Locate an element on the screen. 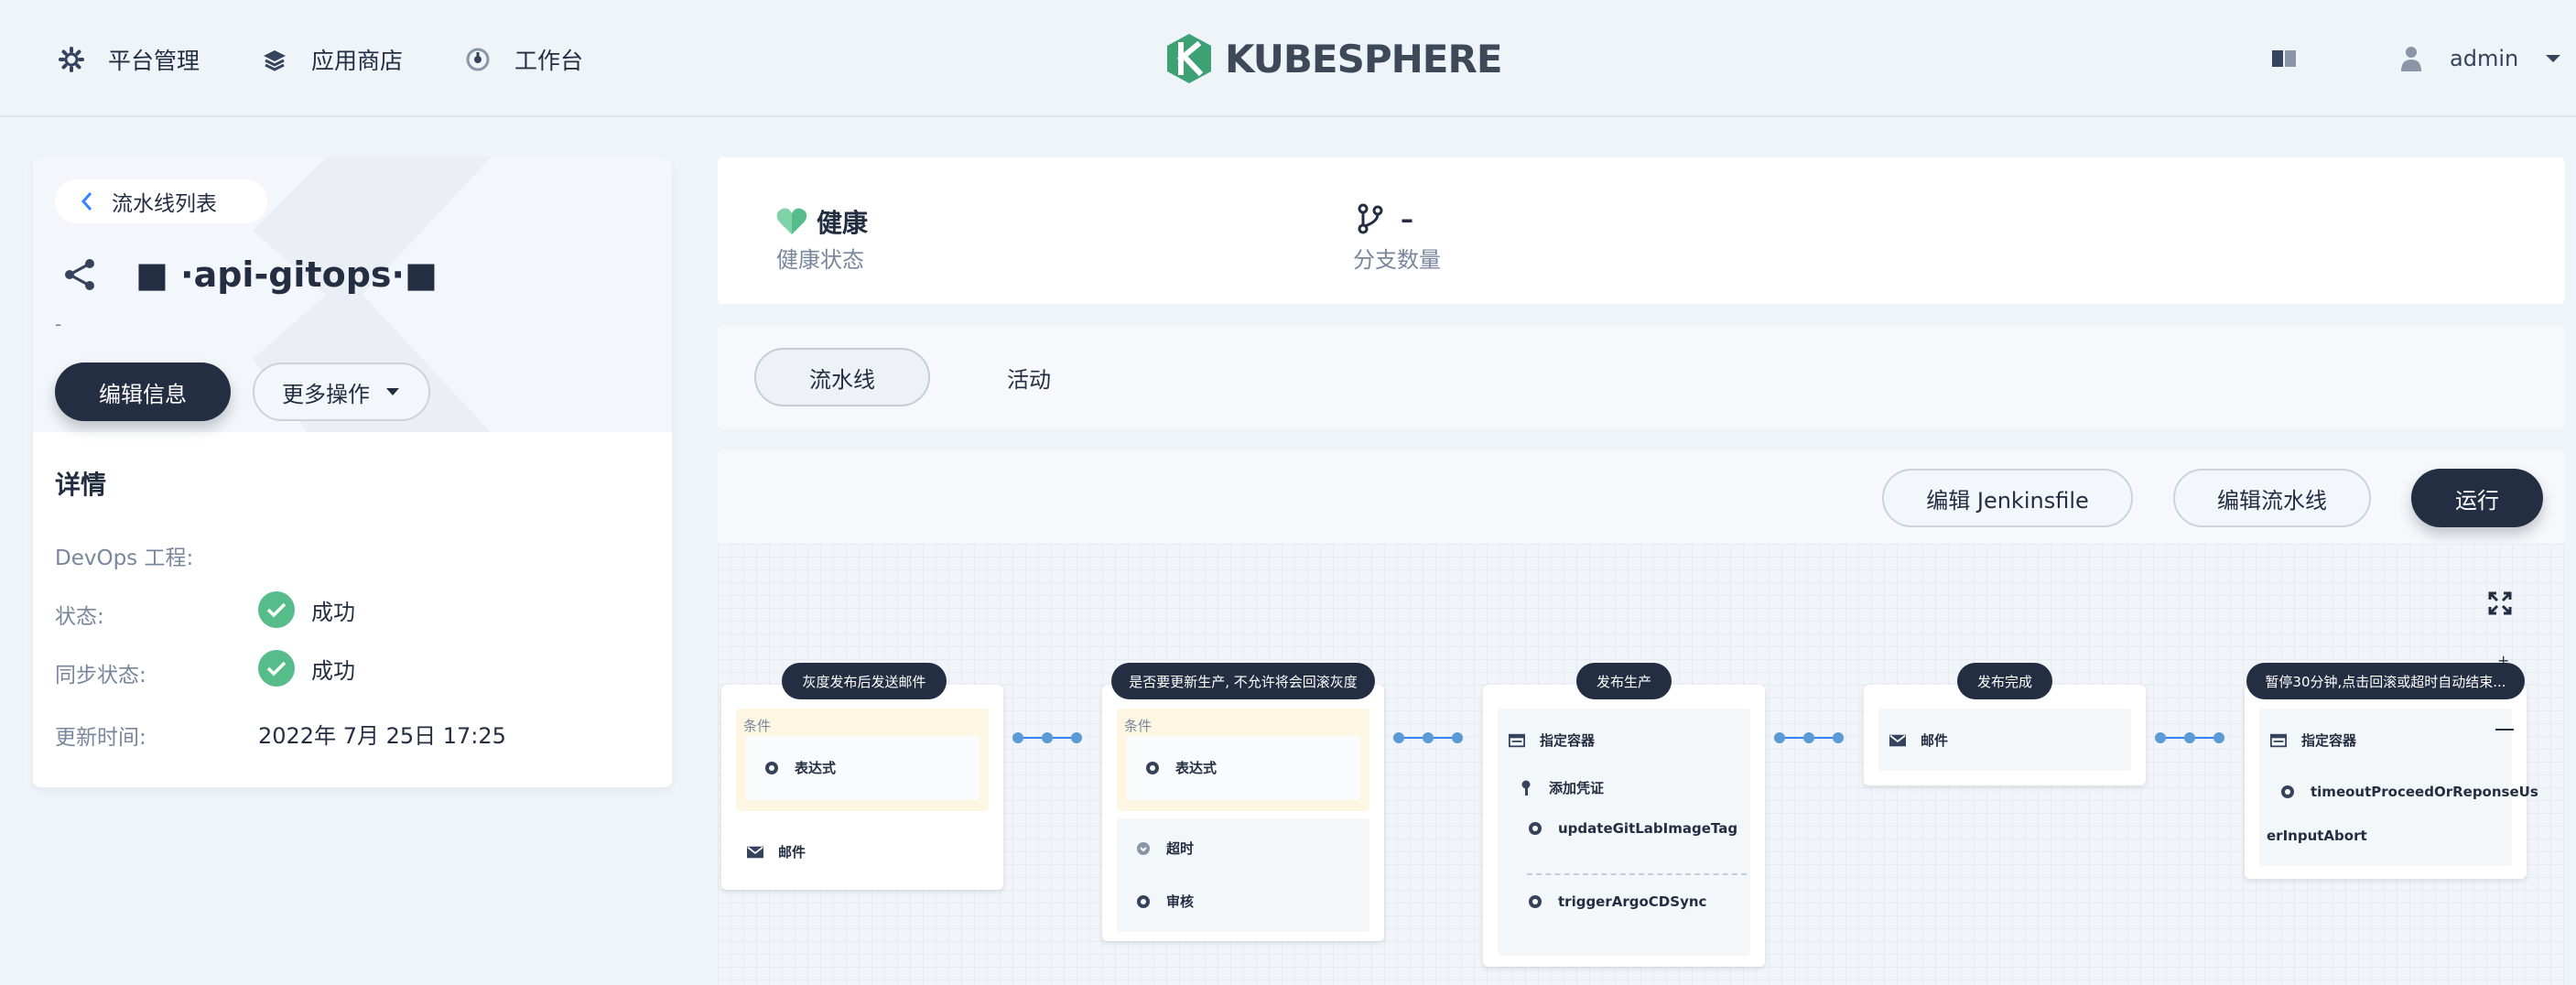 The height and width of the screenshot is (985, 2576). edit-jenkinsfile-button: 编辑 Jenkinsfile is located at coordinates (2008, 498).